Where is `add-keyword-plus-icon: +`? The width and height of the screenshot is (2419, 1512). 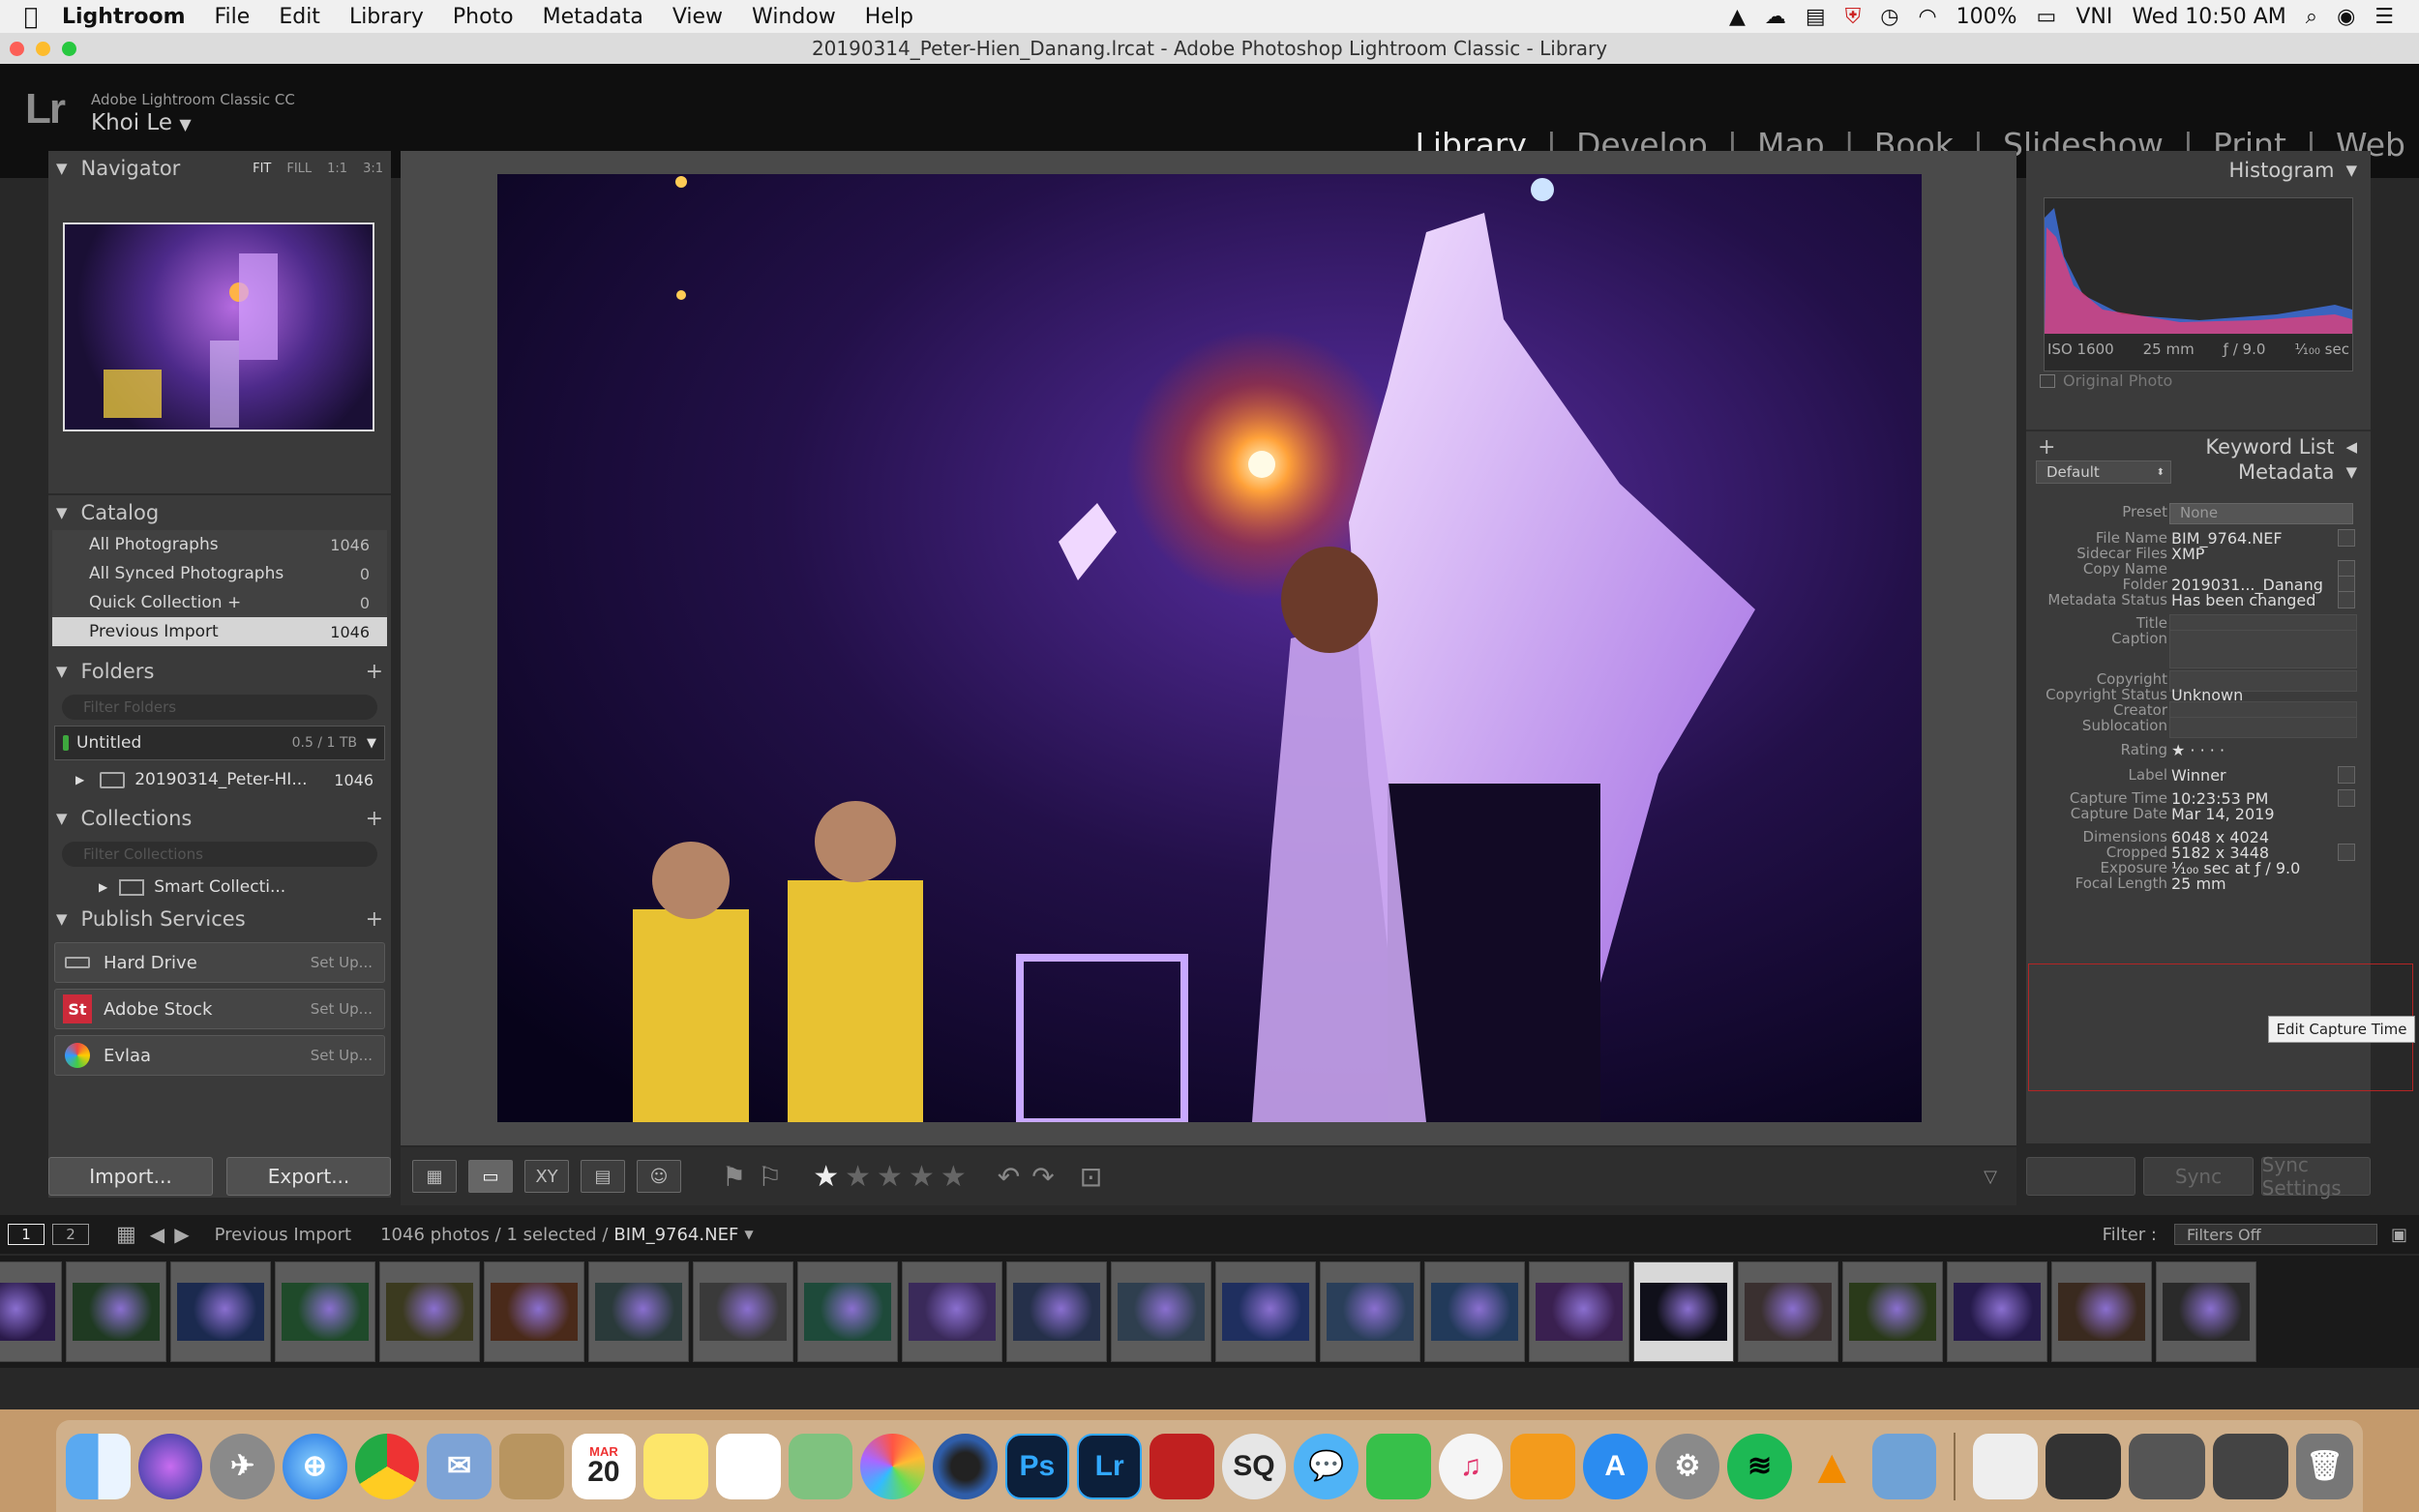
add-keyword-plus-icon: + is located at coordinates (2047, 448).